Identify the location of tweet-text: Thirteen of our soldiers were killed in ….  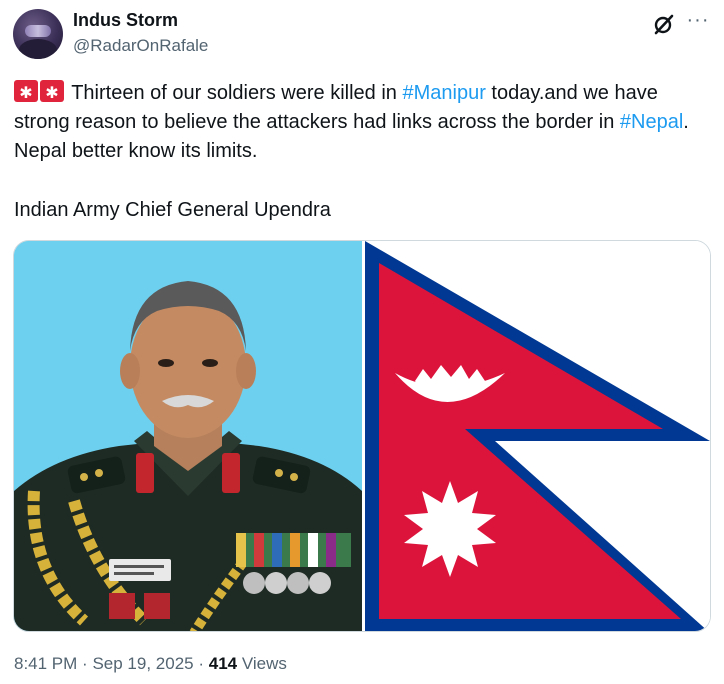
(364, 122).